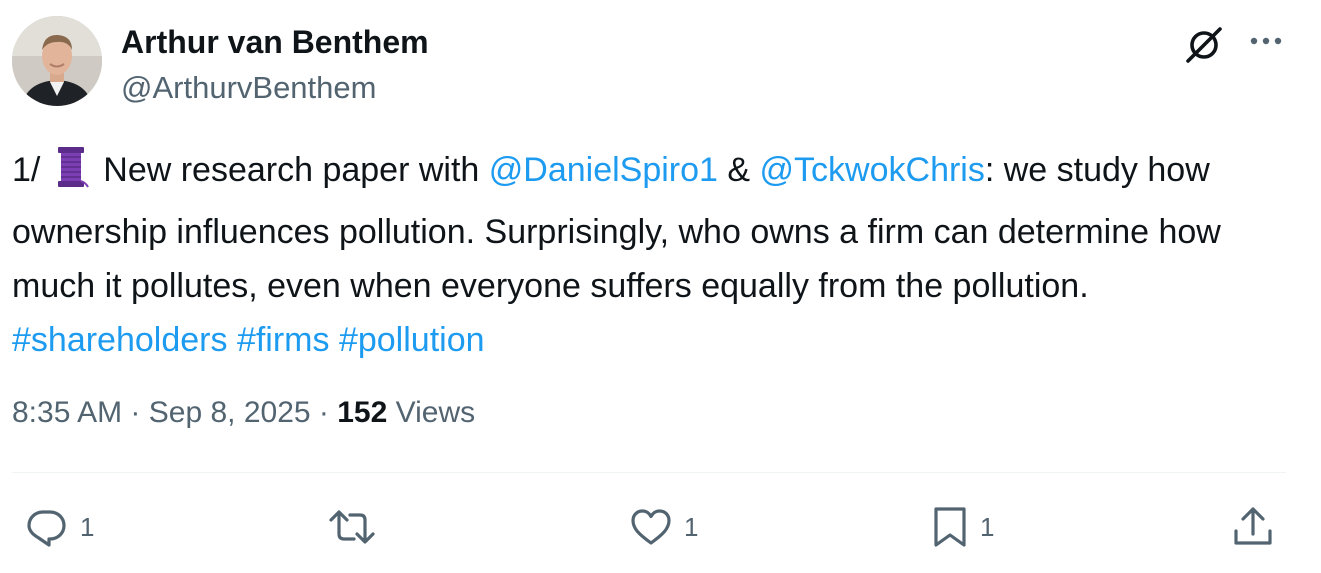  I want to click on grok-icon, so click(1204, 45).